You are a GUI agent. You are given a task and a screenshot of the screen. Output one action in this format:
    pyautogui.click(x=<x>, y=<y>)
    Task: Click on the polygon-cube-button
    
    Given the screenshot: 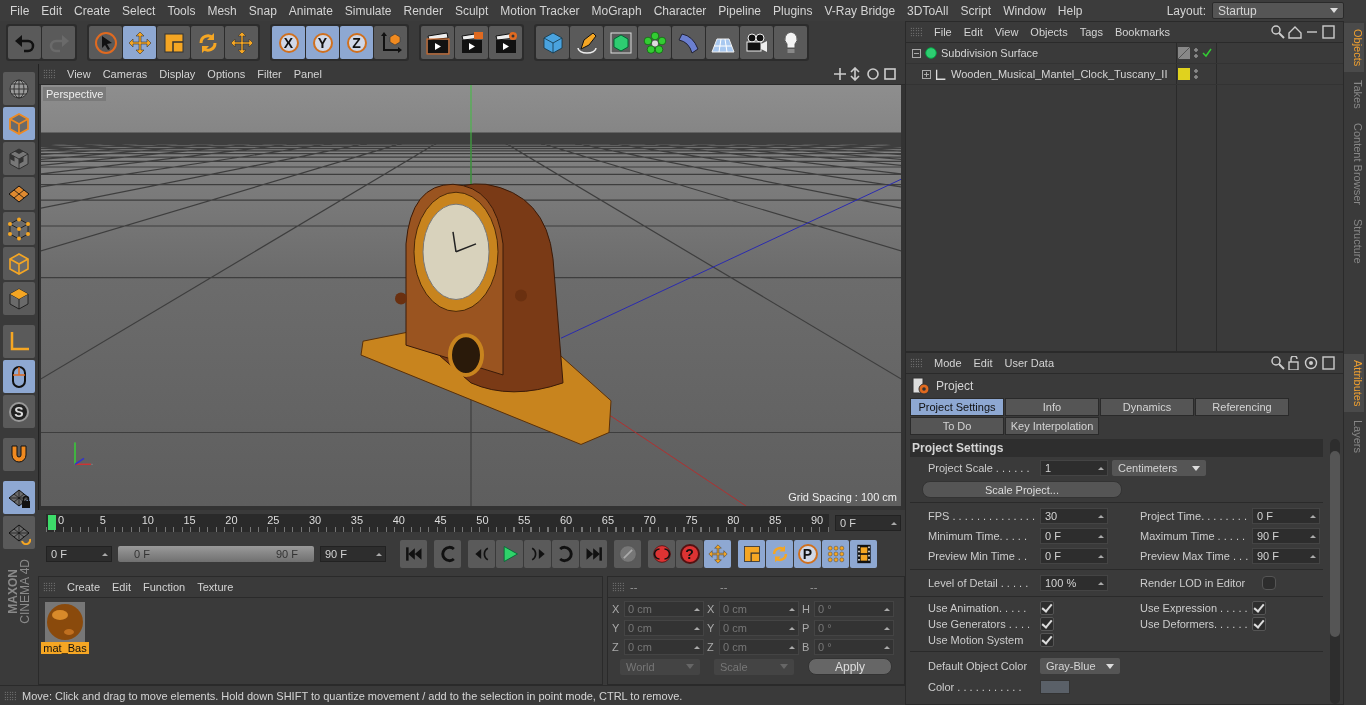 What is the action you would take?
    pyautogui.click(x=19, y=298)
    